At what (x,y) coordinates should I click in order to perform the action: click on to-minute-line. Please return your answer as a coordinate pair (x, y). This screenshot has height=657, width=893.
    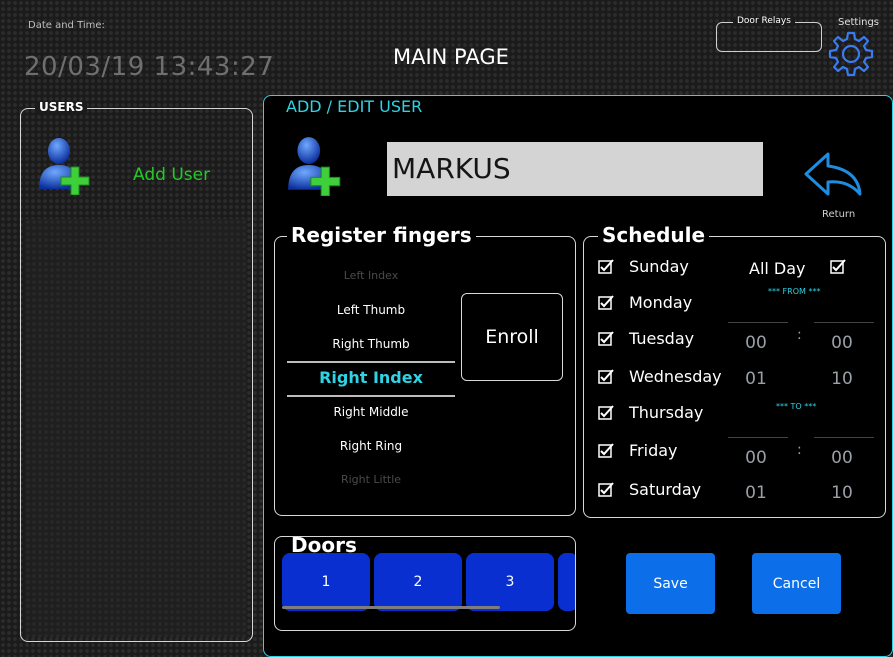
    Looking at the image, I should click on (844, 437).